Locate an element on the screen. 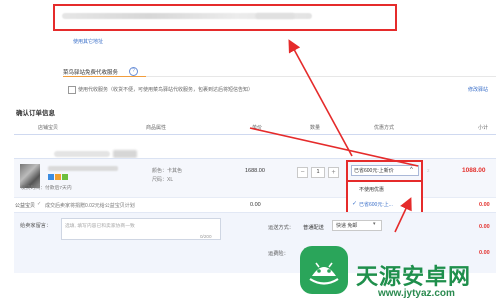 The height and width of the screenshot is (306, 500). arrow-line-mid is located at coordinates (334, 147).